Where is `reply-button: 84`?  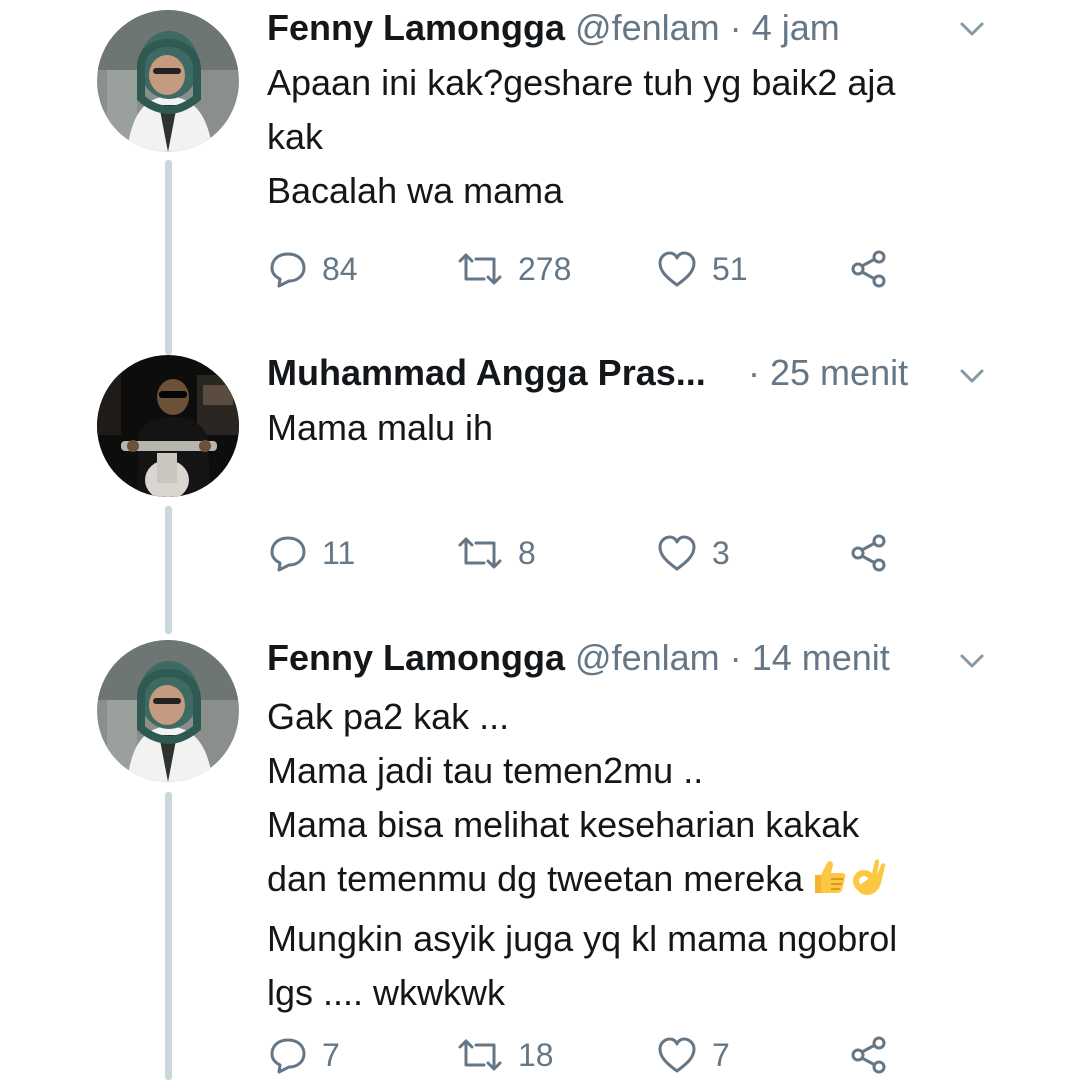
reply-button: 84 is located at coordinates (313, 269).